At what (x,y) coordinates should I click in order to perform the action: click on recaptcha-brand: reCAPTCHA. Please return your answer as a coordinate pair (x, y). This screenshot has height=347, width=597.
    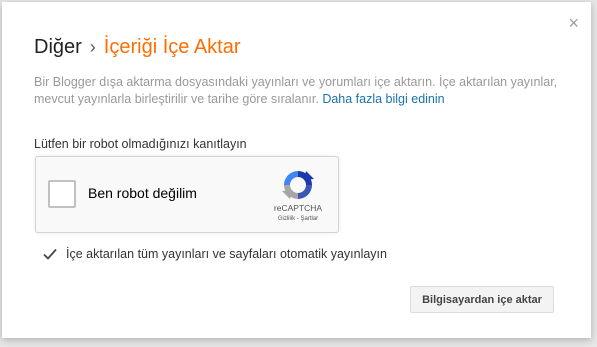
    Looking at the image, I should click on (298, 208).